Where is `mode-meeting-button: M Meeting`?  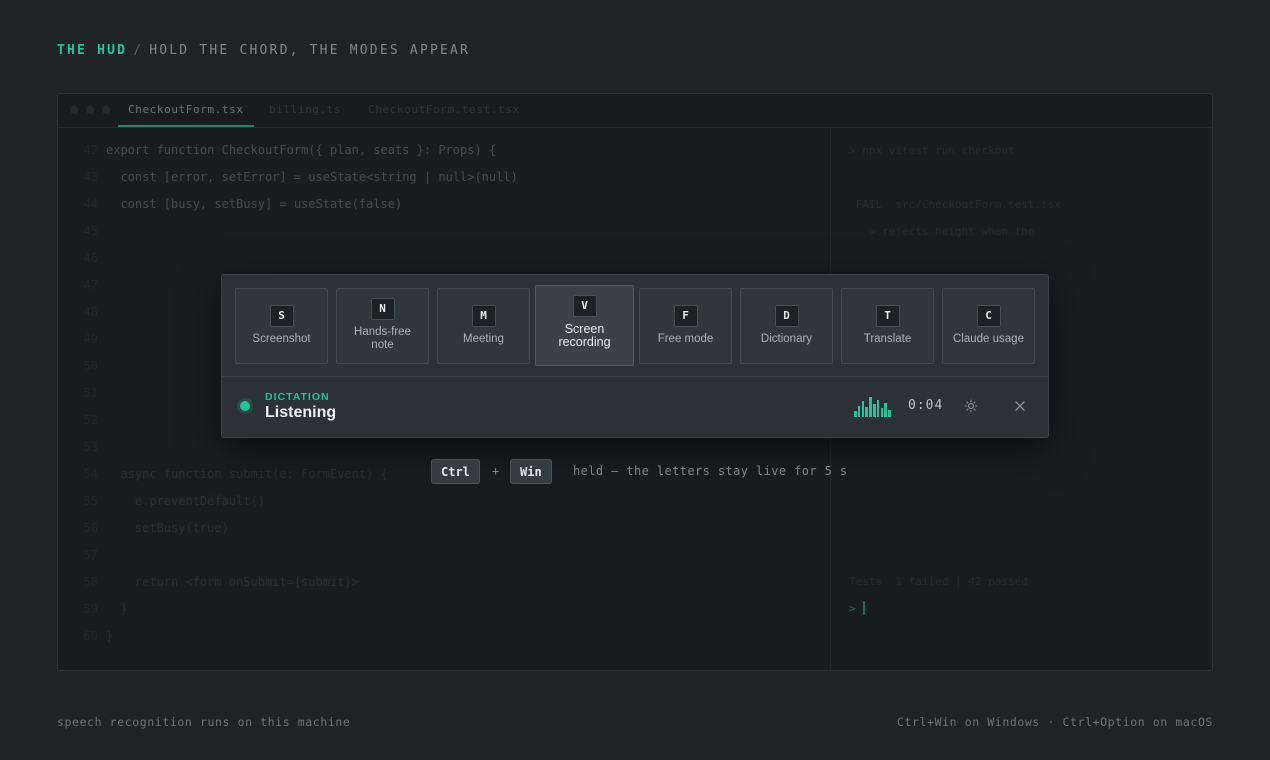 mode-meeting-button: M Meeting is located at coordinates (483, 326).